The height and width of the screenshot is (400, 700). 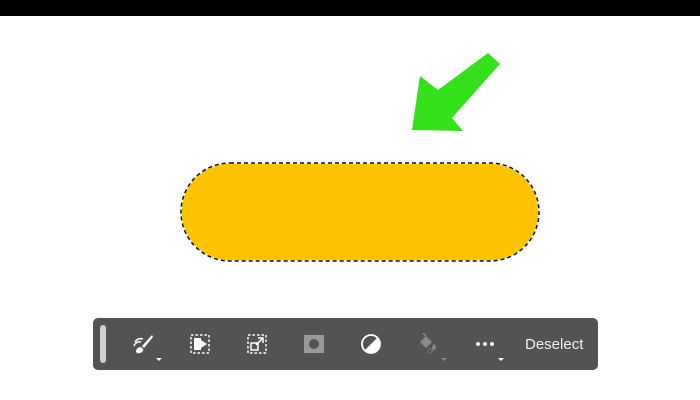 I want to click on adjustment-layer-icon, so click(x=371, y=344).